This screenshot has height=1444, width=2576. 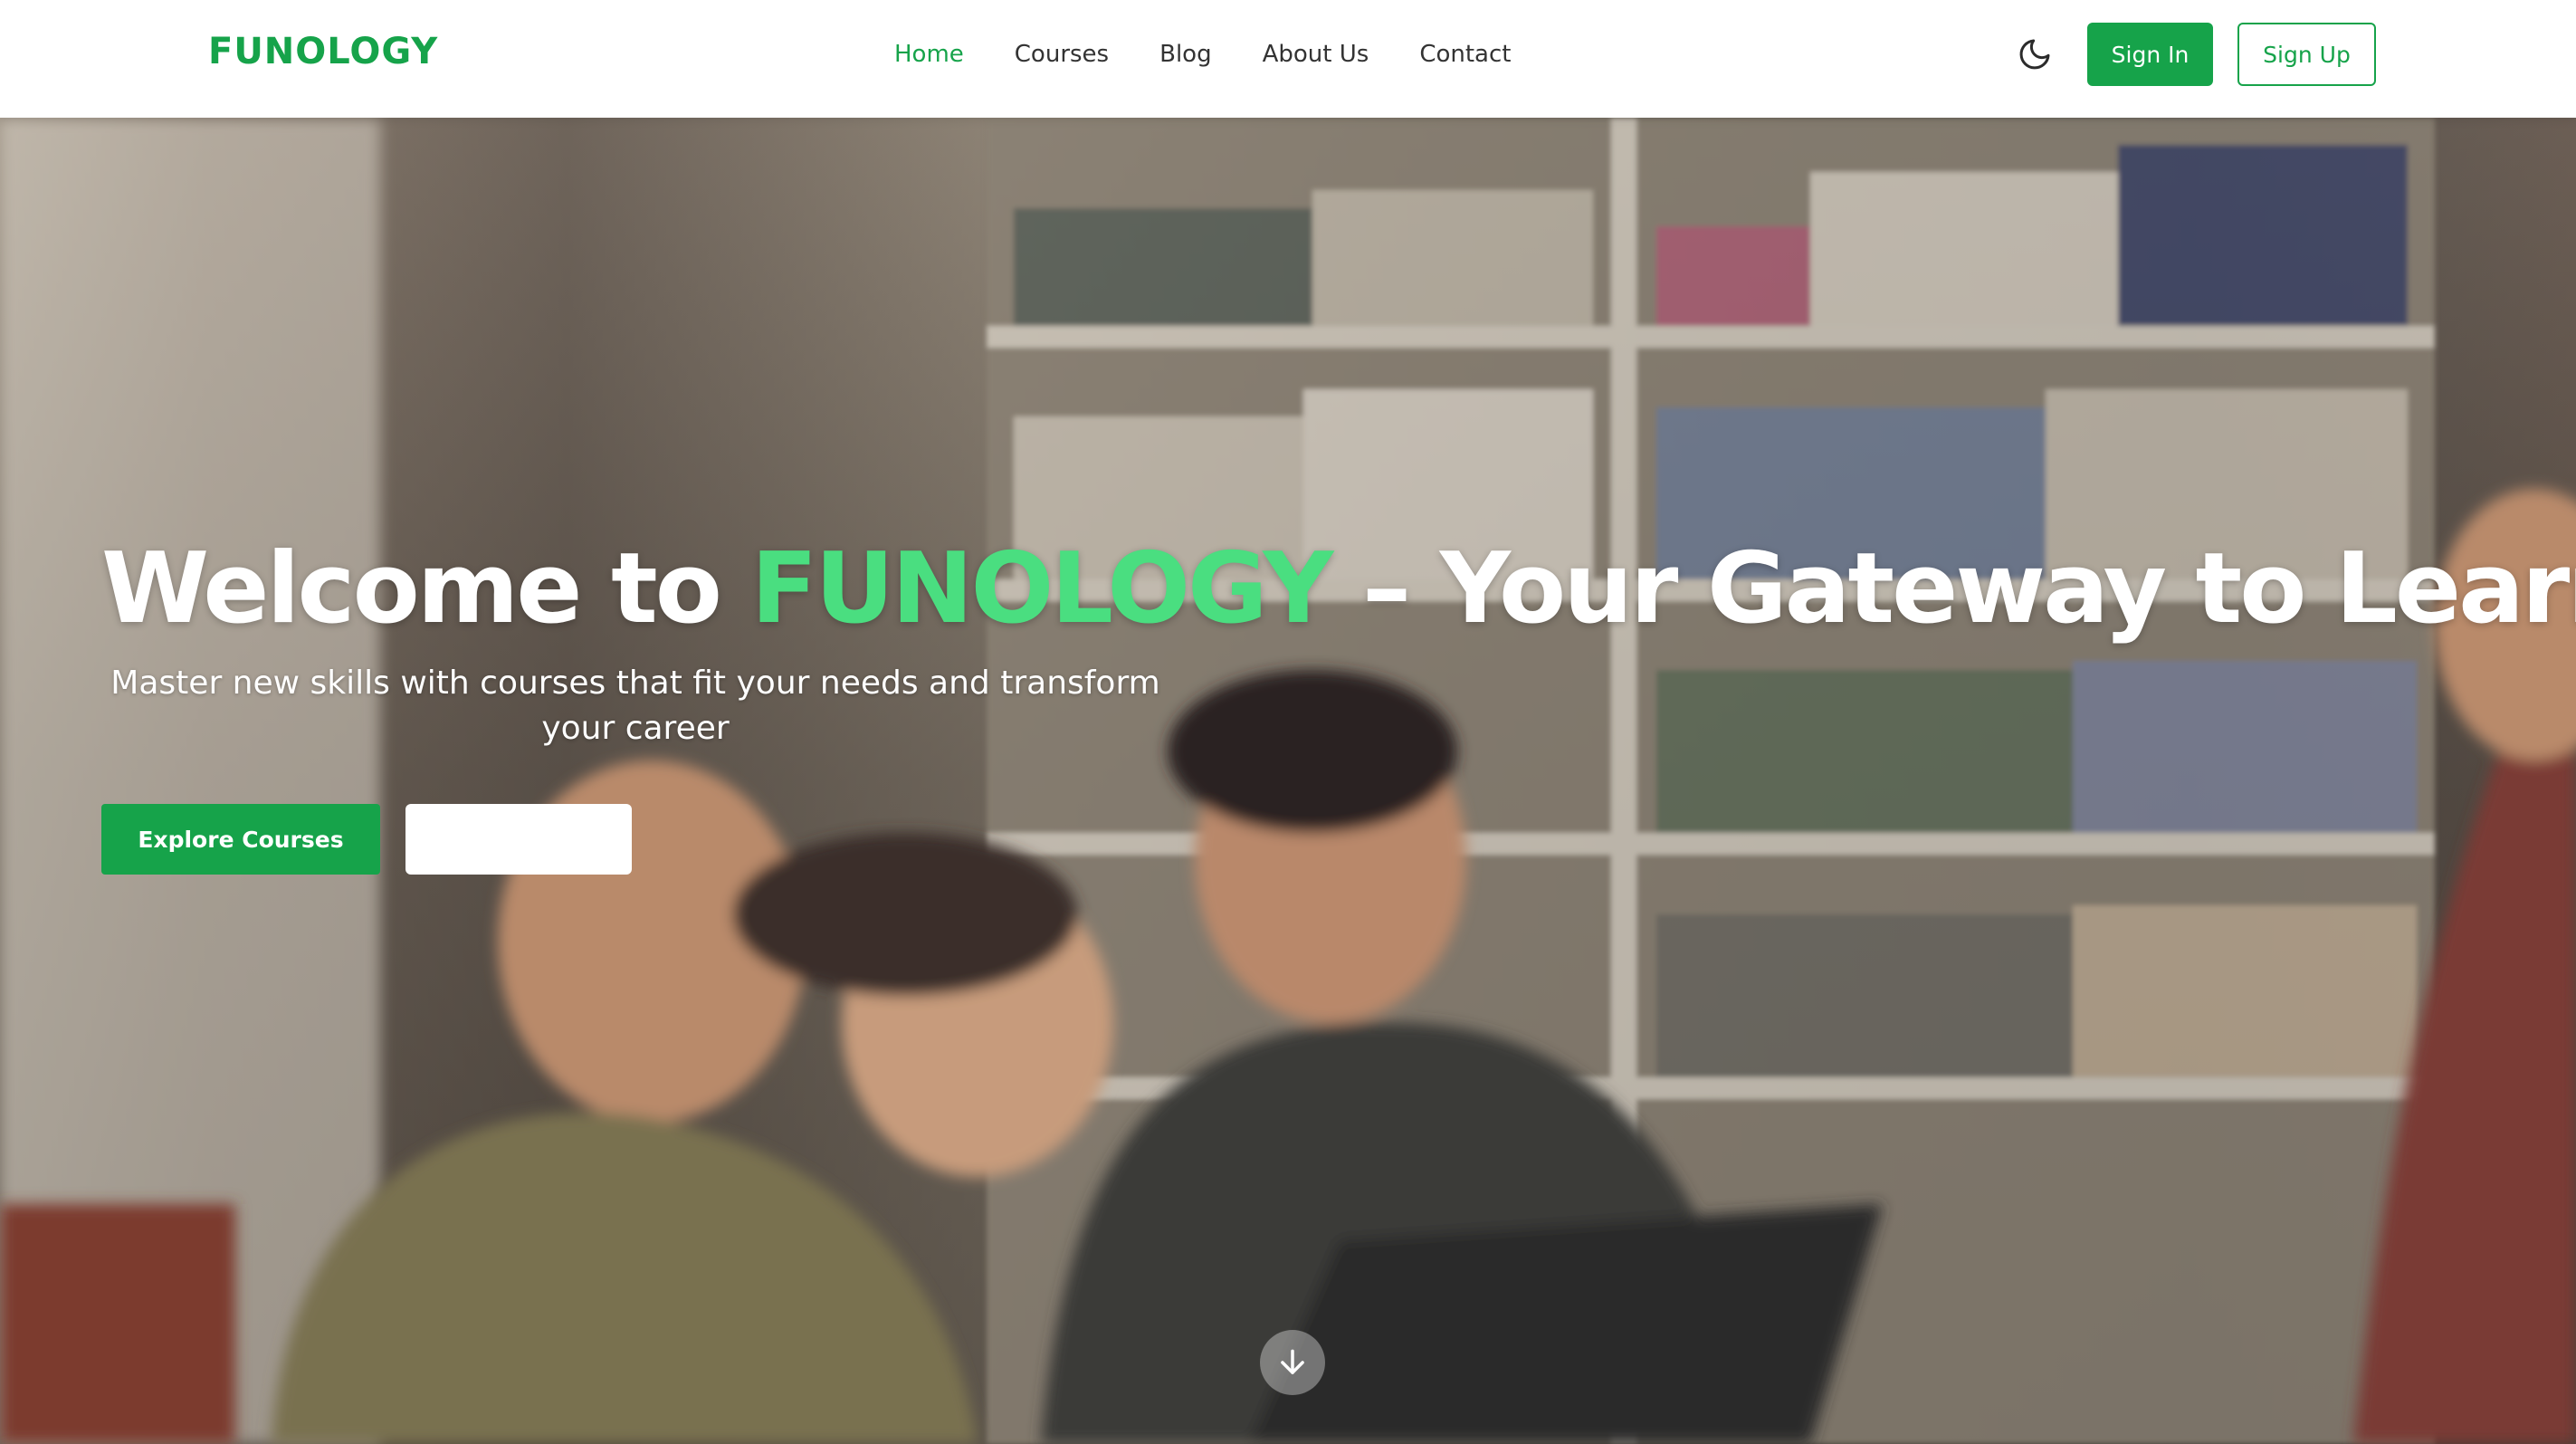 I want to click on arrow-down-icon, so click(x=1292, y=1361).